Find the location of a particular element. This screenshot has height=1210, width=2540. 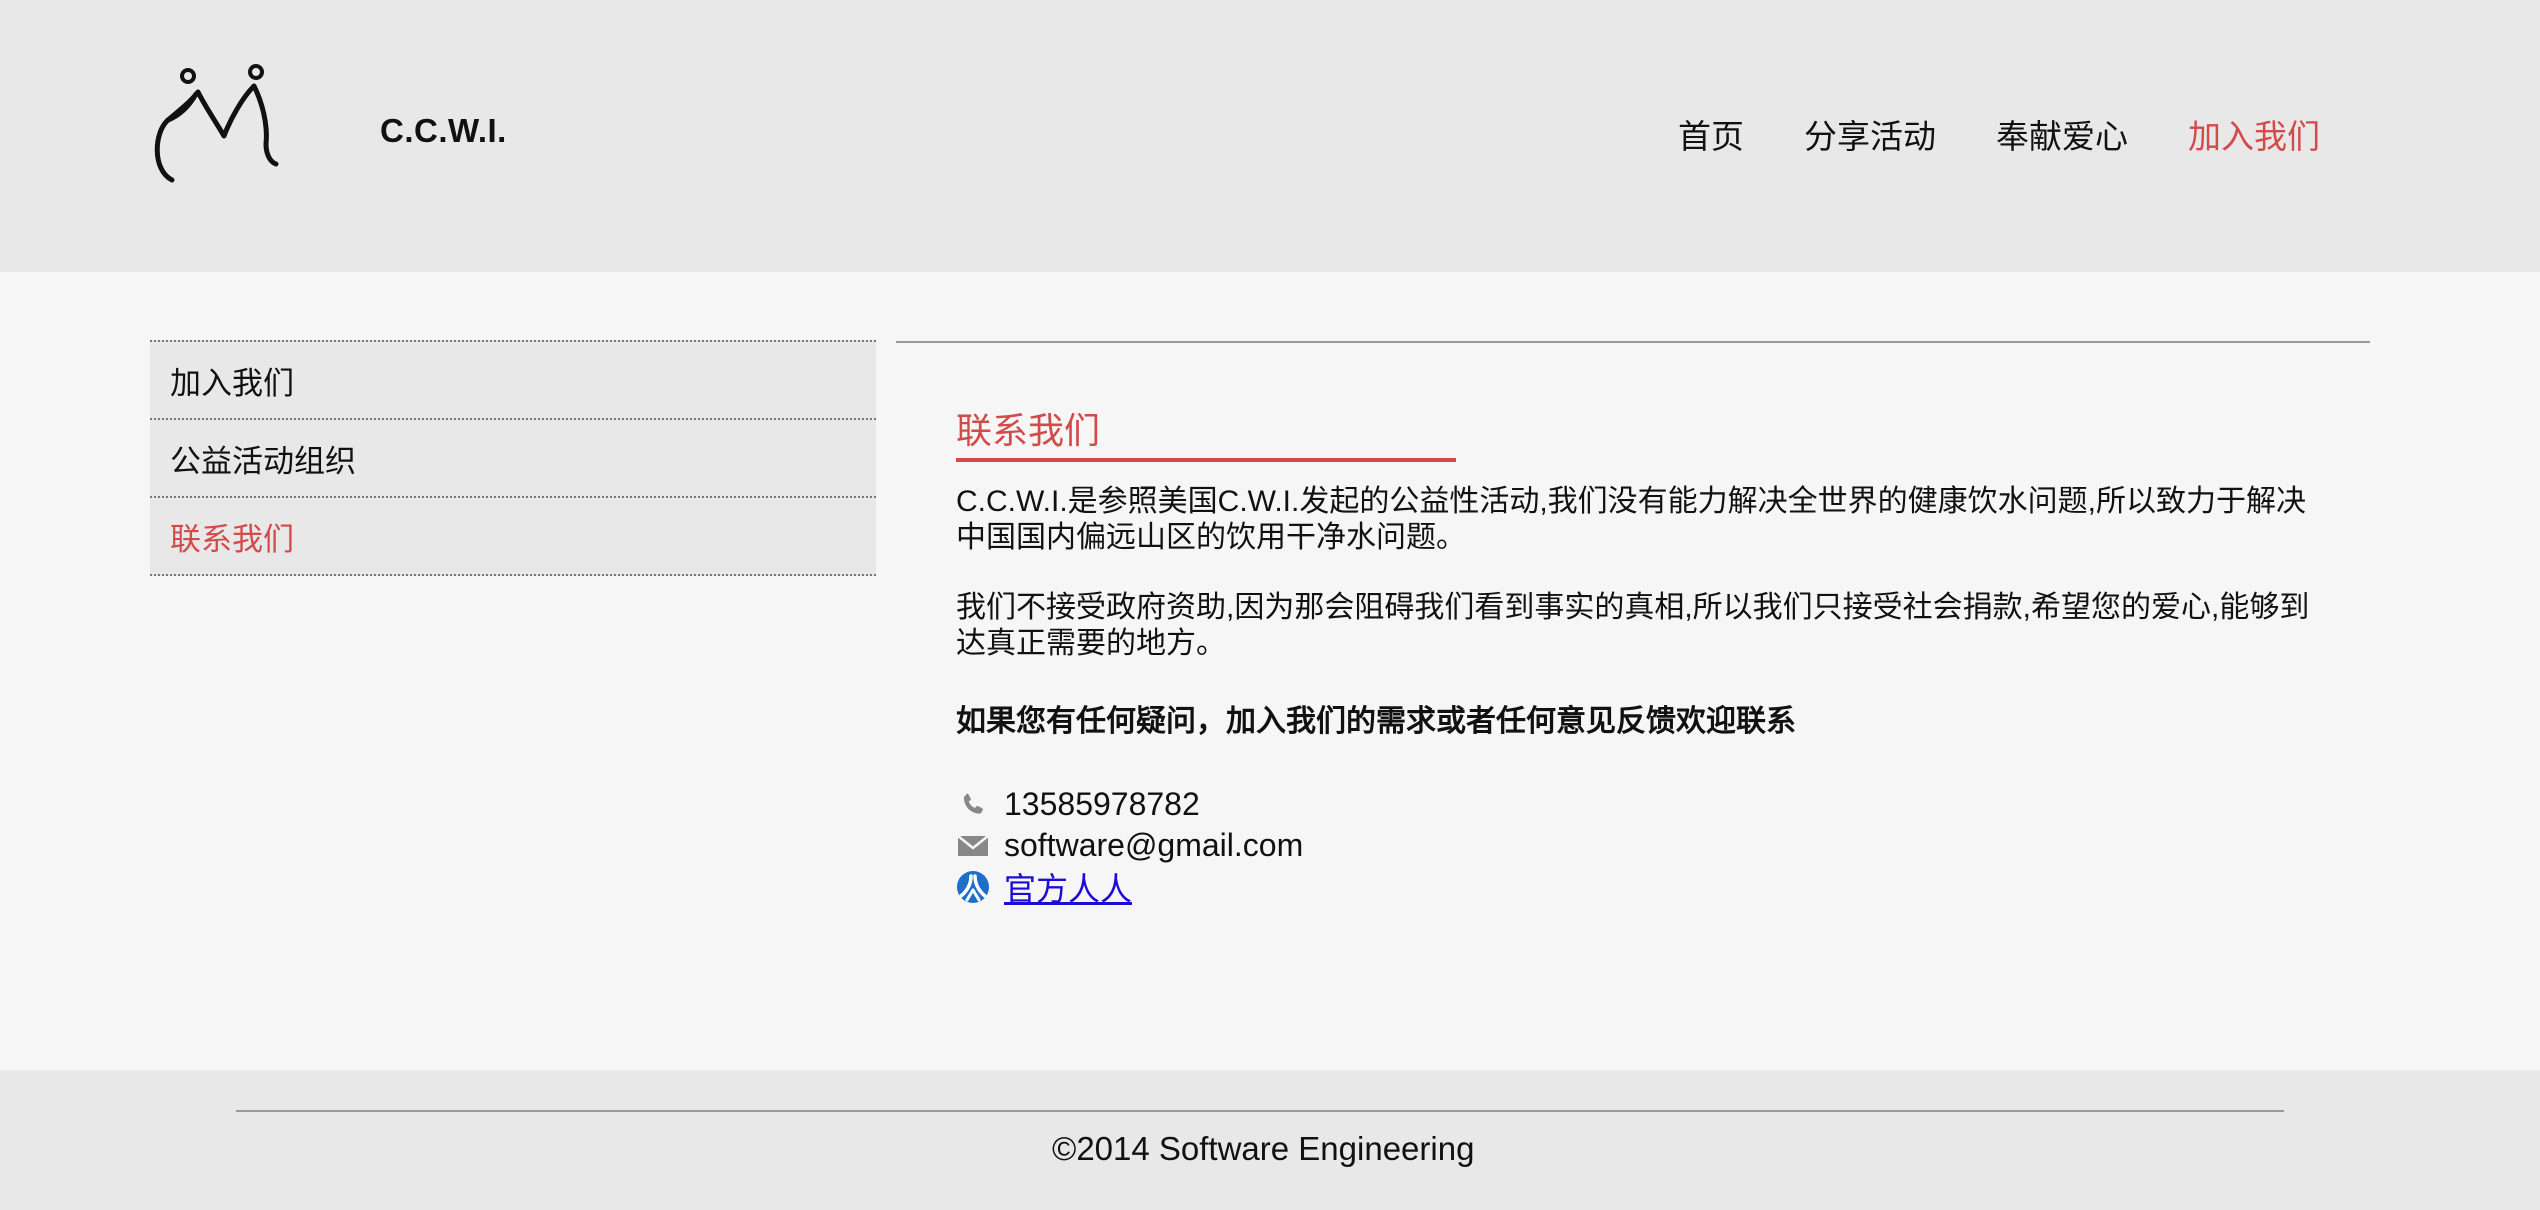

page-title: 联系我们 is located at coordinates (1206, 432).